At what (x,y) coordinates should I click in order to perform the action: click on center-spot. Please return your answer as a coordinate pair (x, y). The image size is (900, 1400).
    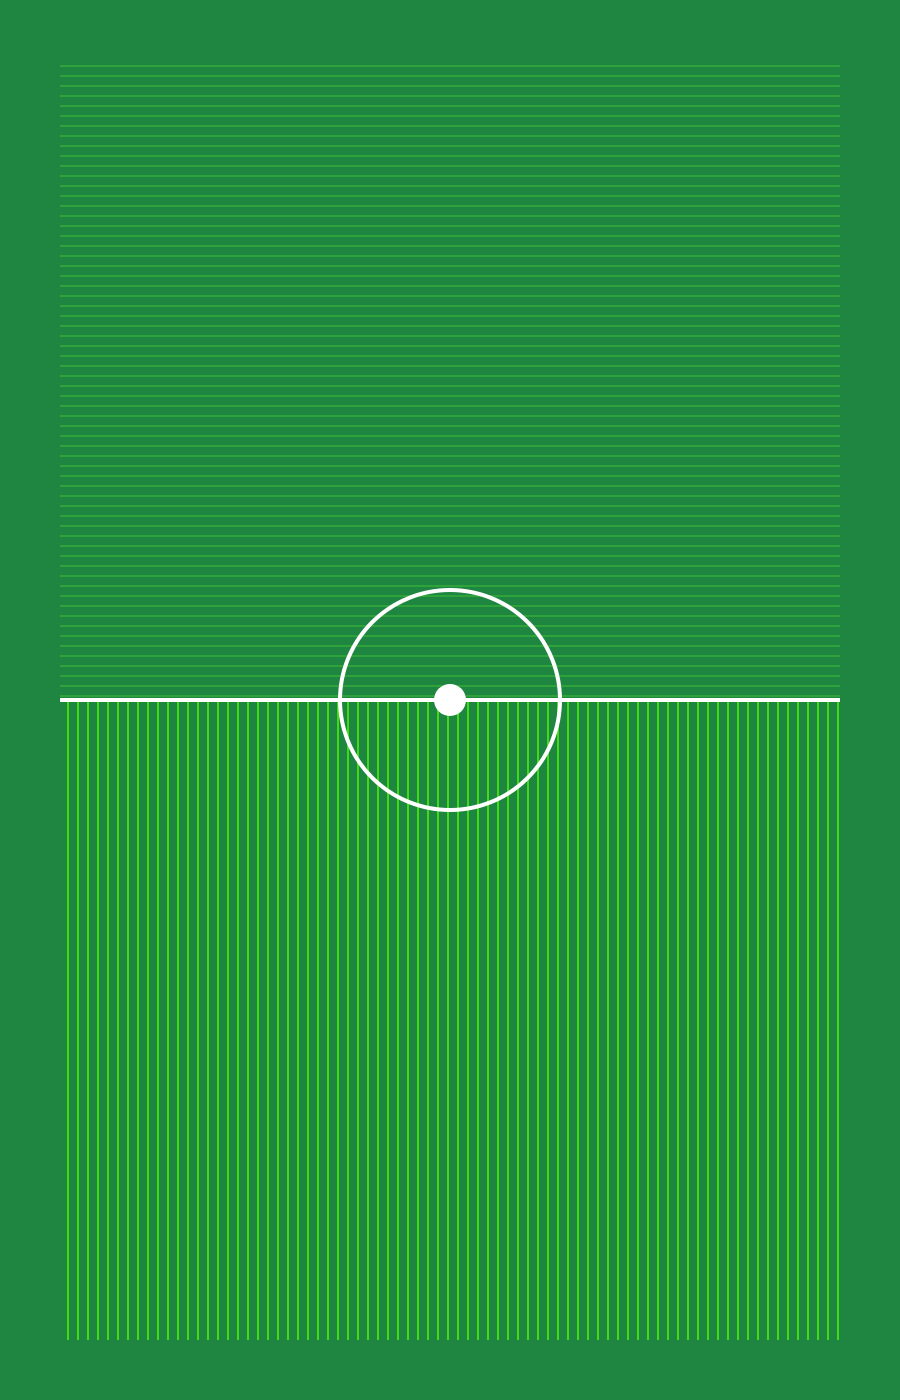
    Looking at the image, I should click on (450, 700).